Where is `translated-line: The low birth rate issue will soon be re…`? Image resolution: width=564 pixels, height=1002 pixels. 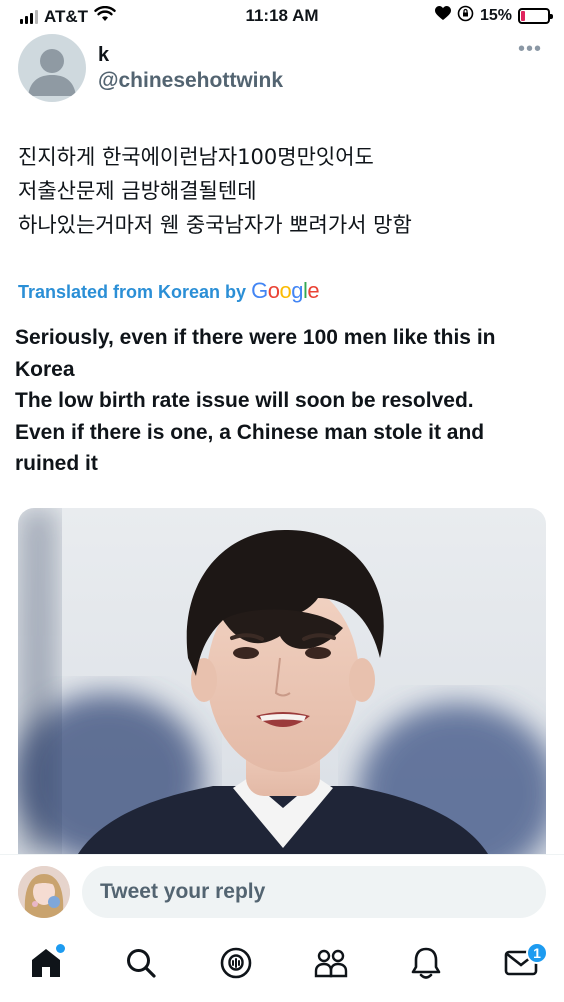 translated-line: The low birth rate issue will soon be re… is located at coordinates (244, 400).